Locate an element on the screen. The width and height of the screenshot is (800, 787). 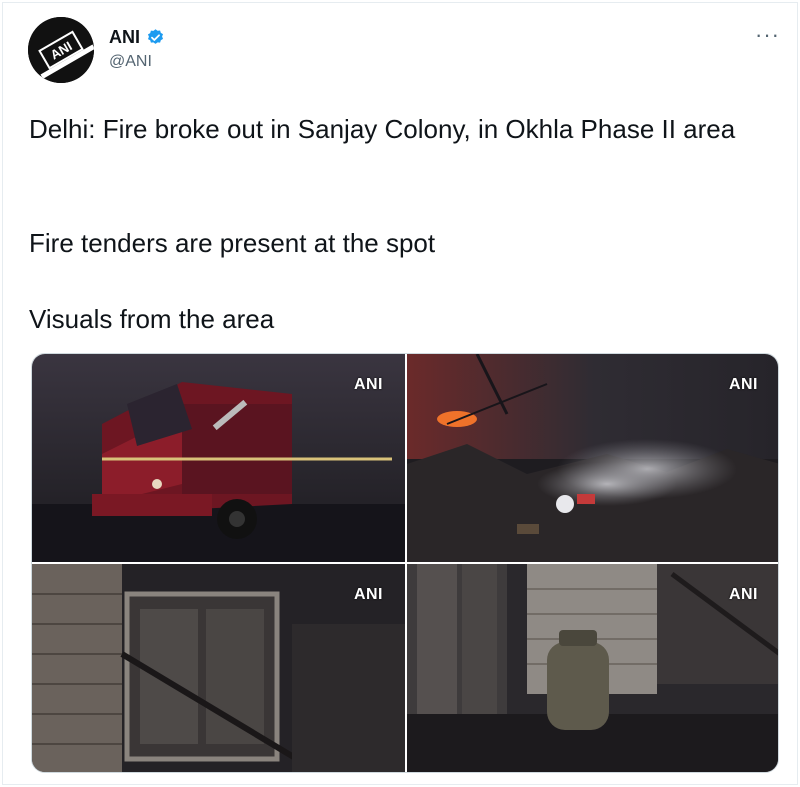
tweet-text-line-3: Visuals from the area is located at coordinates (152, 319).